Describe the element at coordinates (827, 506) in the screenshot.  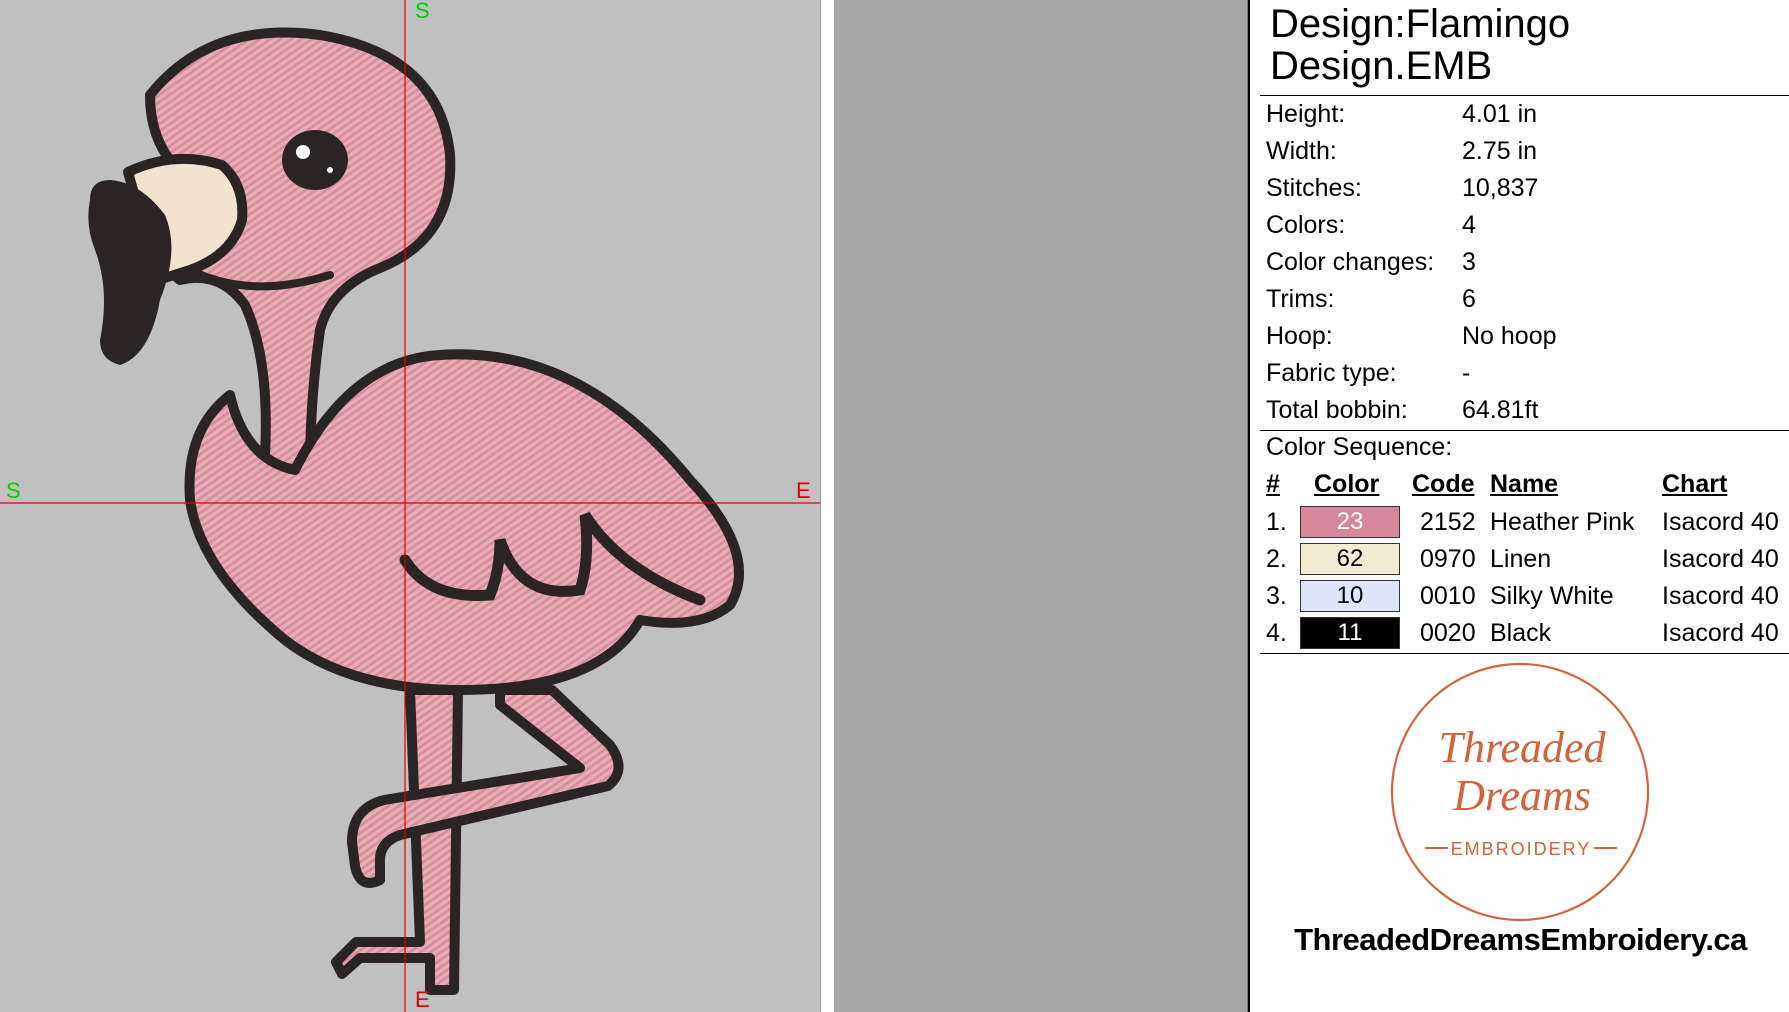
I see `canvas-scroll-edge` at that location.